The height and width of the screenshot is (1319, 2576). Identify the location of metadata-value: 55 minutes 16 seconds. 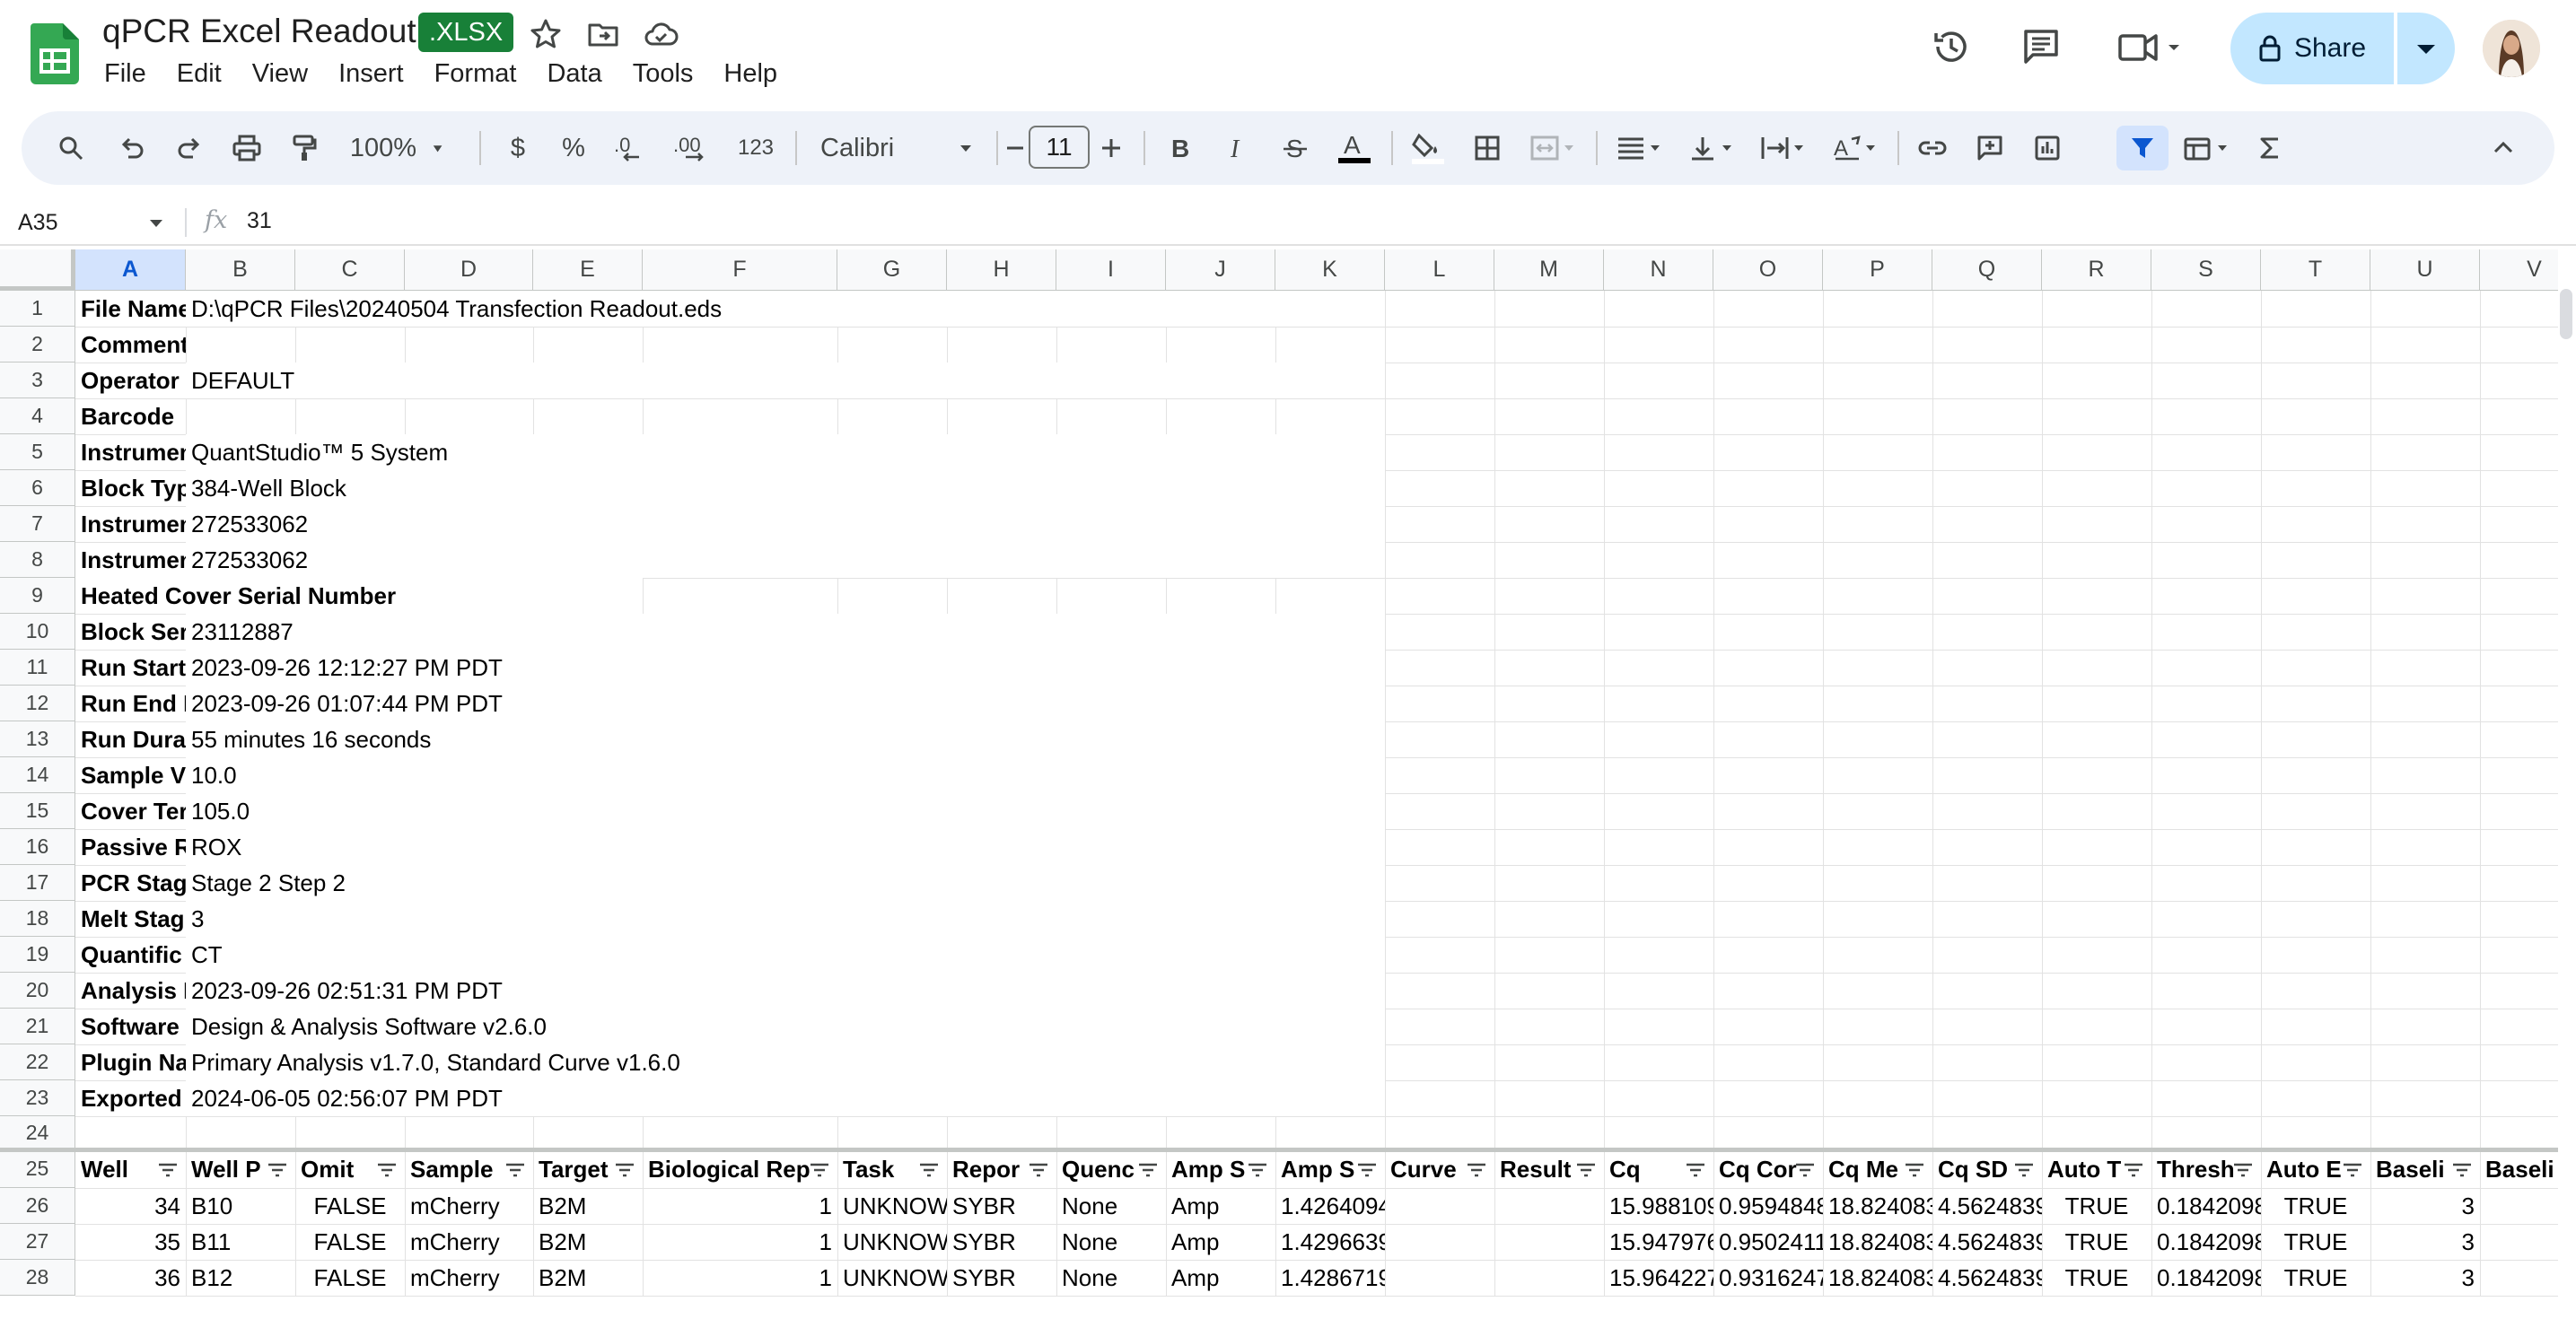
(785, 739).